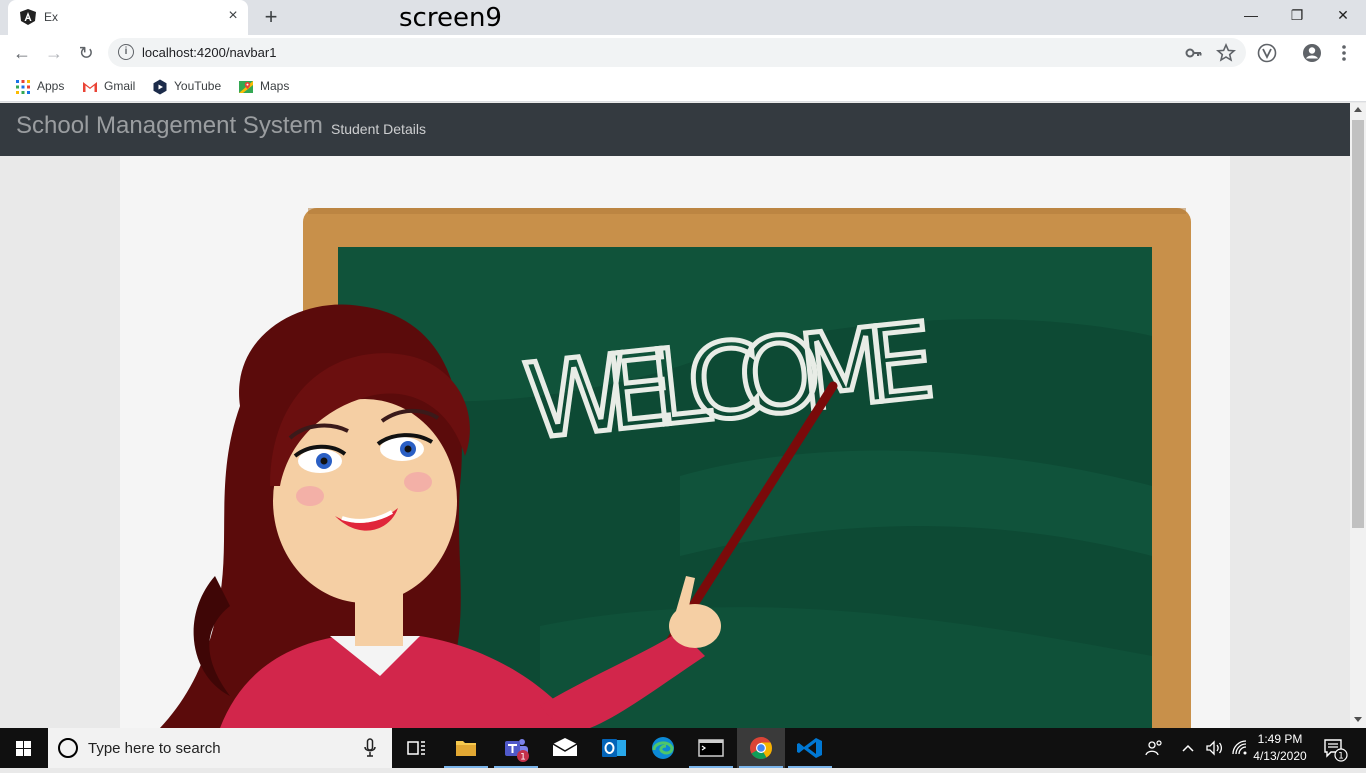  What do you see at coordinates (271, 17) in the screenshot?
I see `new-tab-button: +` at bounding box center [271, 17].